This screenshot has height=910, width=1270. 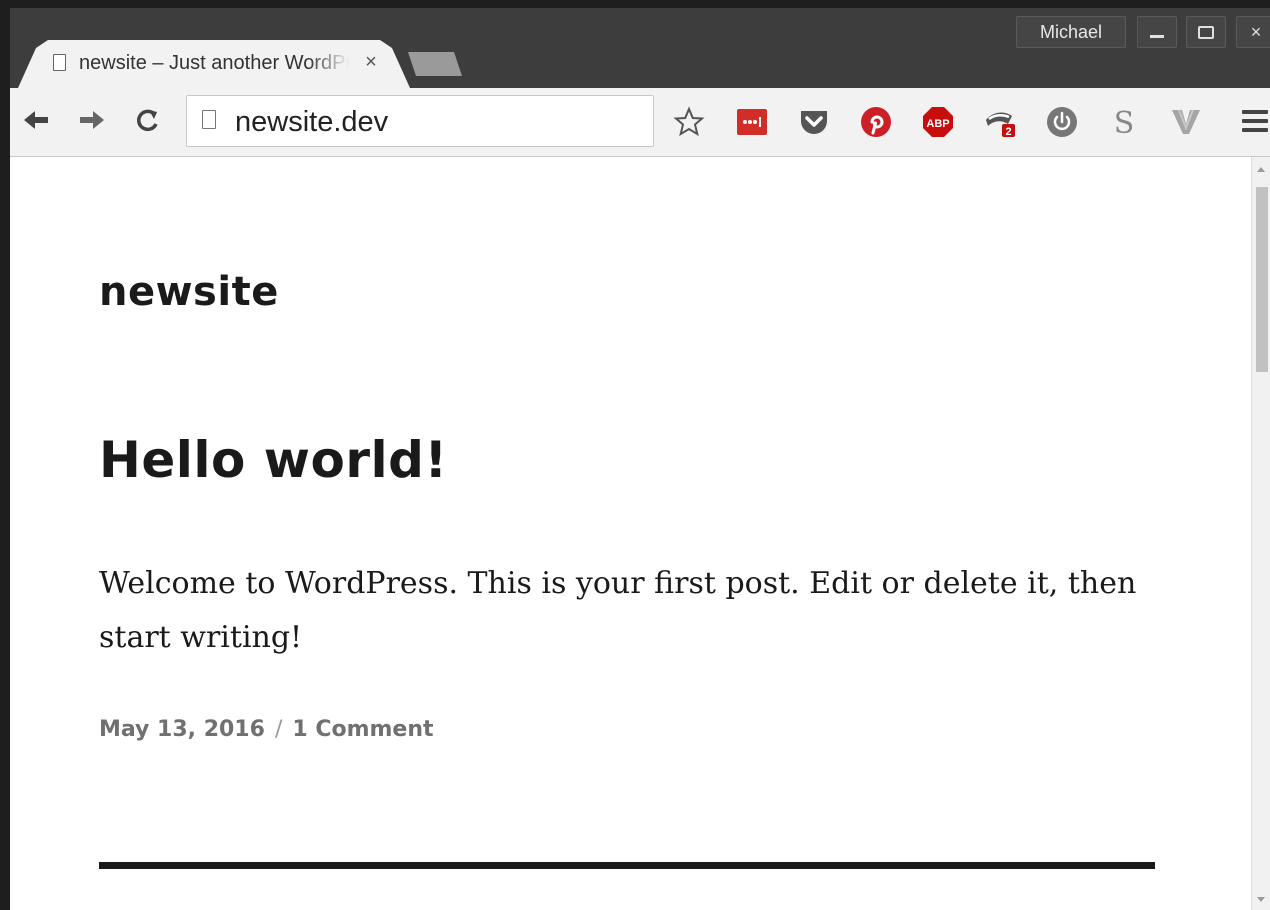 What do you see at coordinates (362, 729) in the screenshot?
I see `comments-link: 1 Comment` at bounding box center [362, 729].